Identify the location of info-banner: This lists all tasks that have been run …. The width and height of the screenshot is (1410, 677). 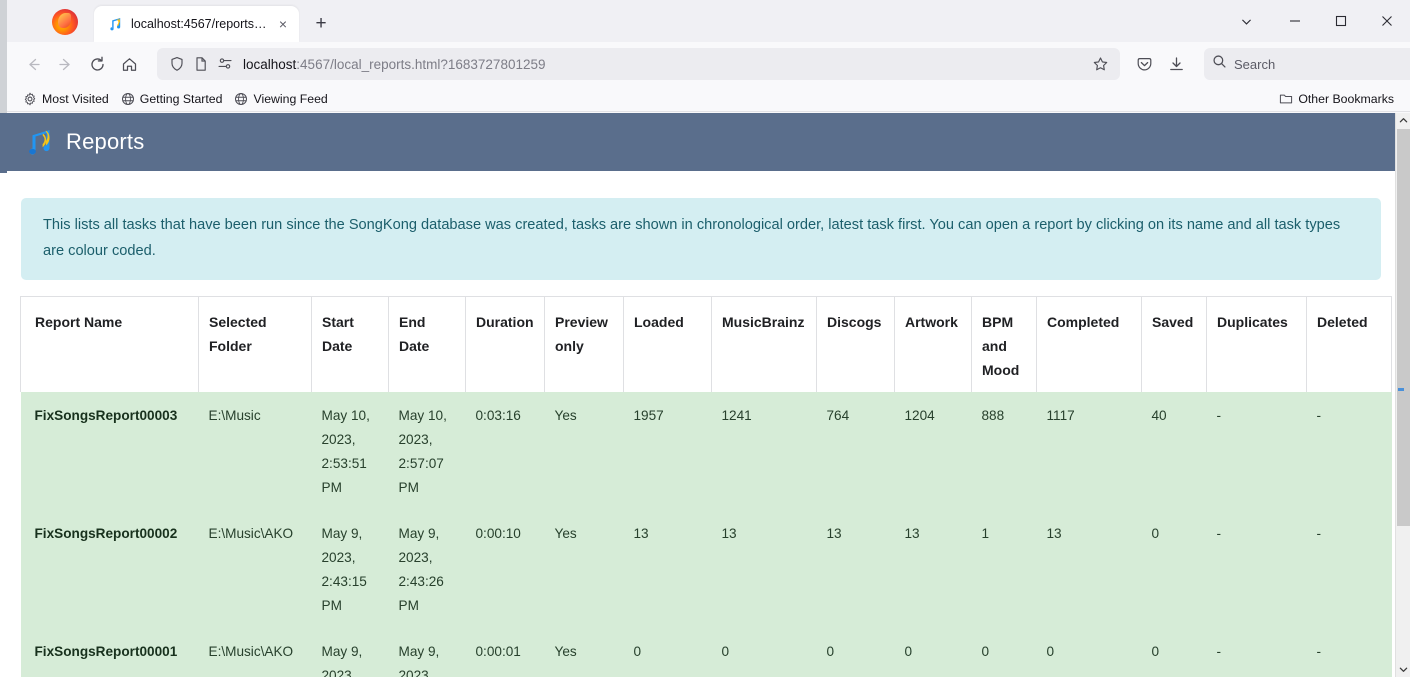
(701, 239).